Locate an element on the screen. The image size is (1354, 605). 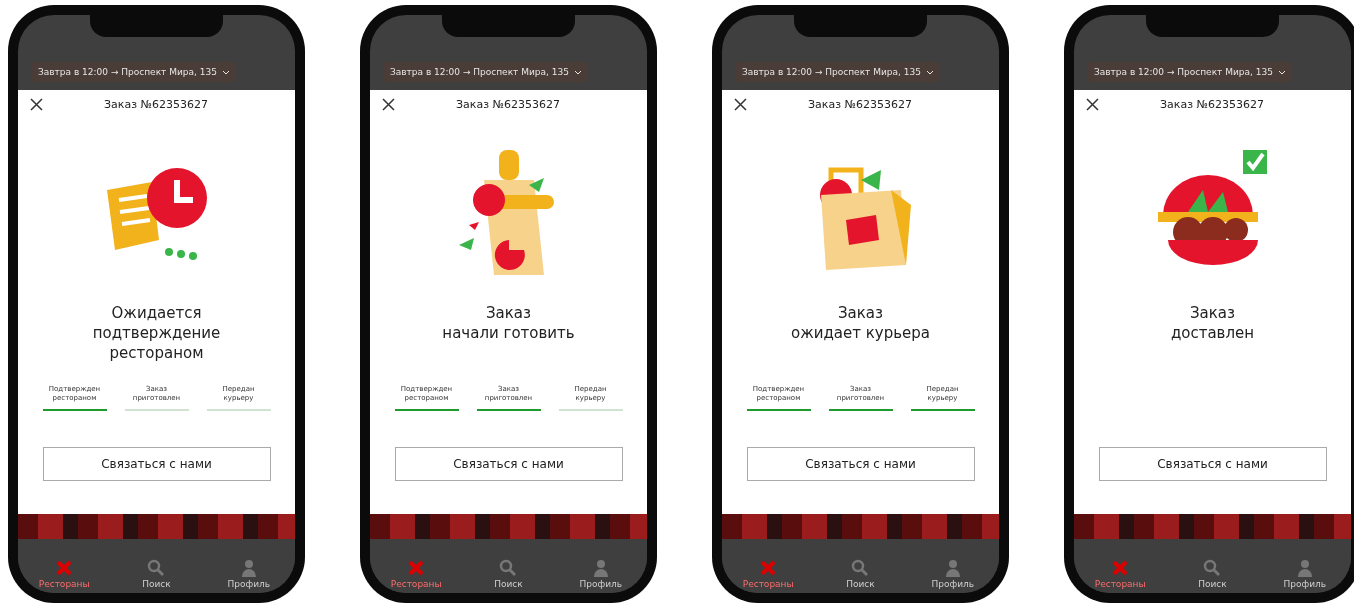
order-status-message: Заказ ожидает курьера is located at coordinates (860, 324).